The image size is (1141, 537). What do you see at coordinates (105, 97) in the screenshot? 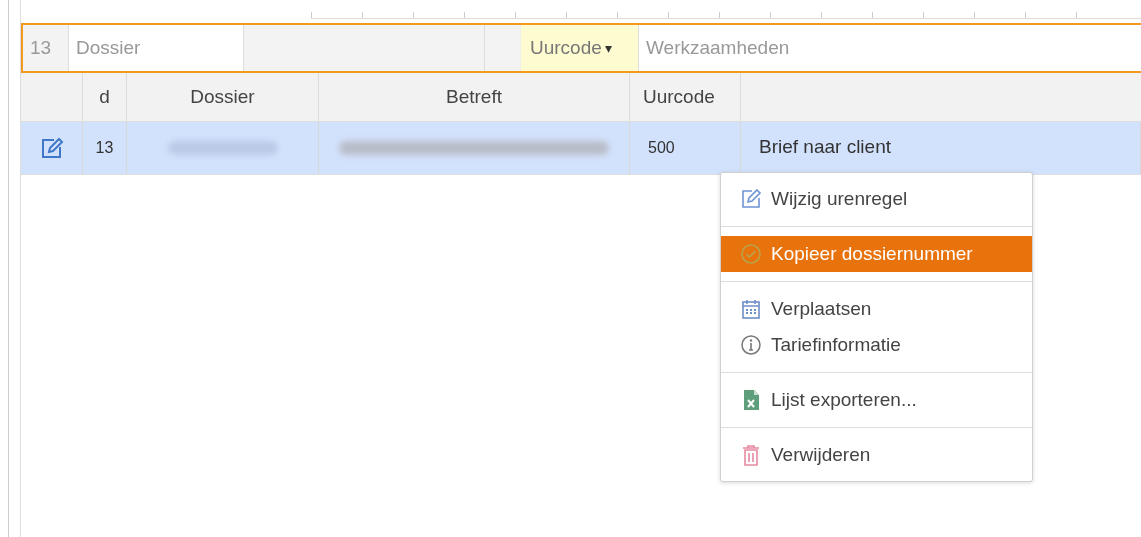
I see `column-header: d` at bounding box center [105, 97].